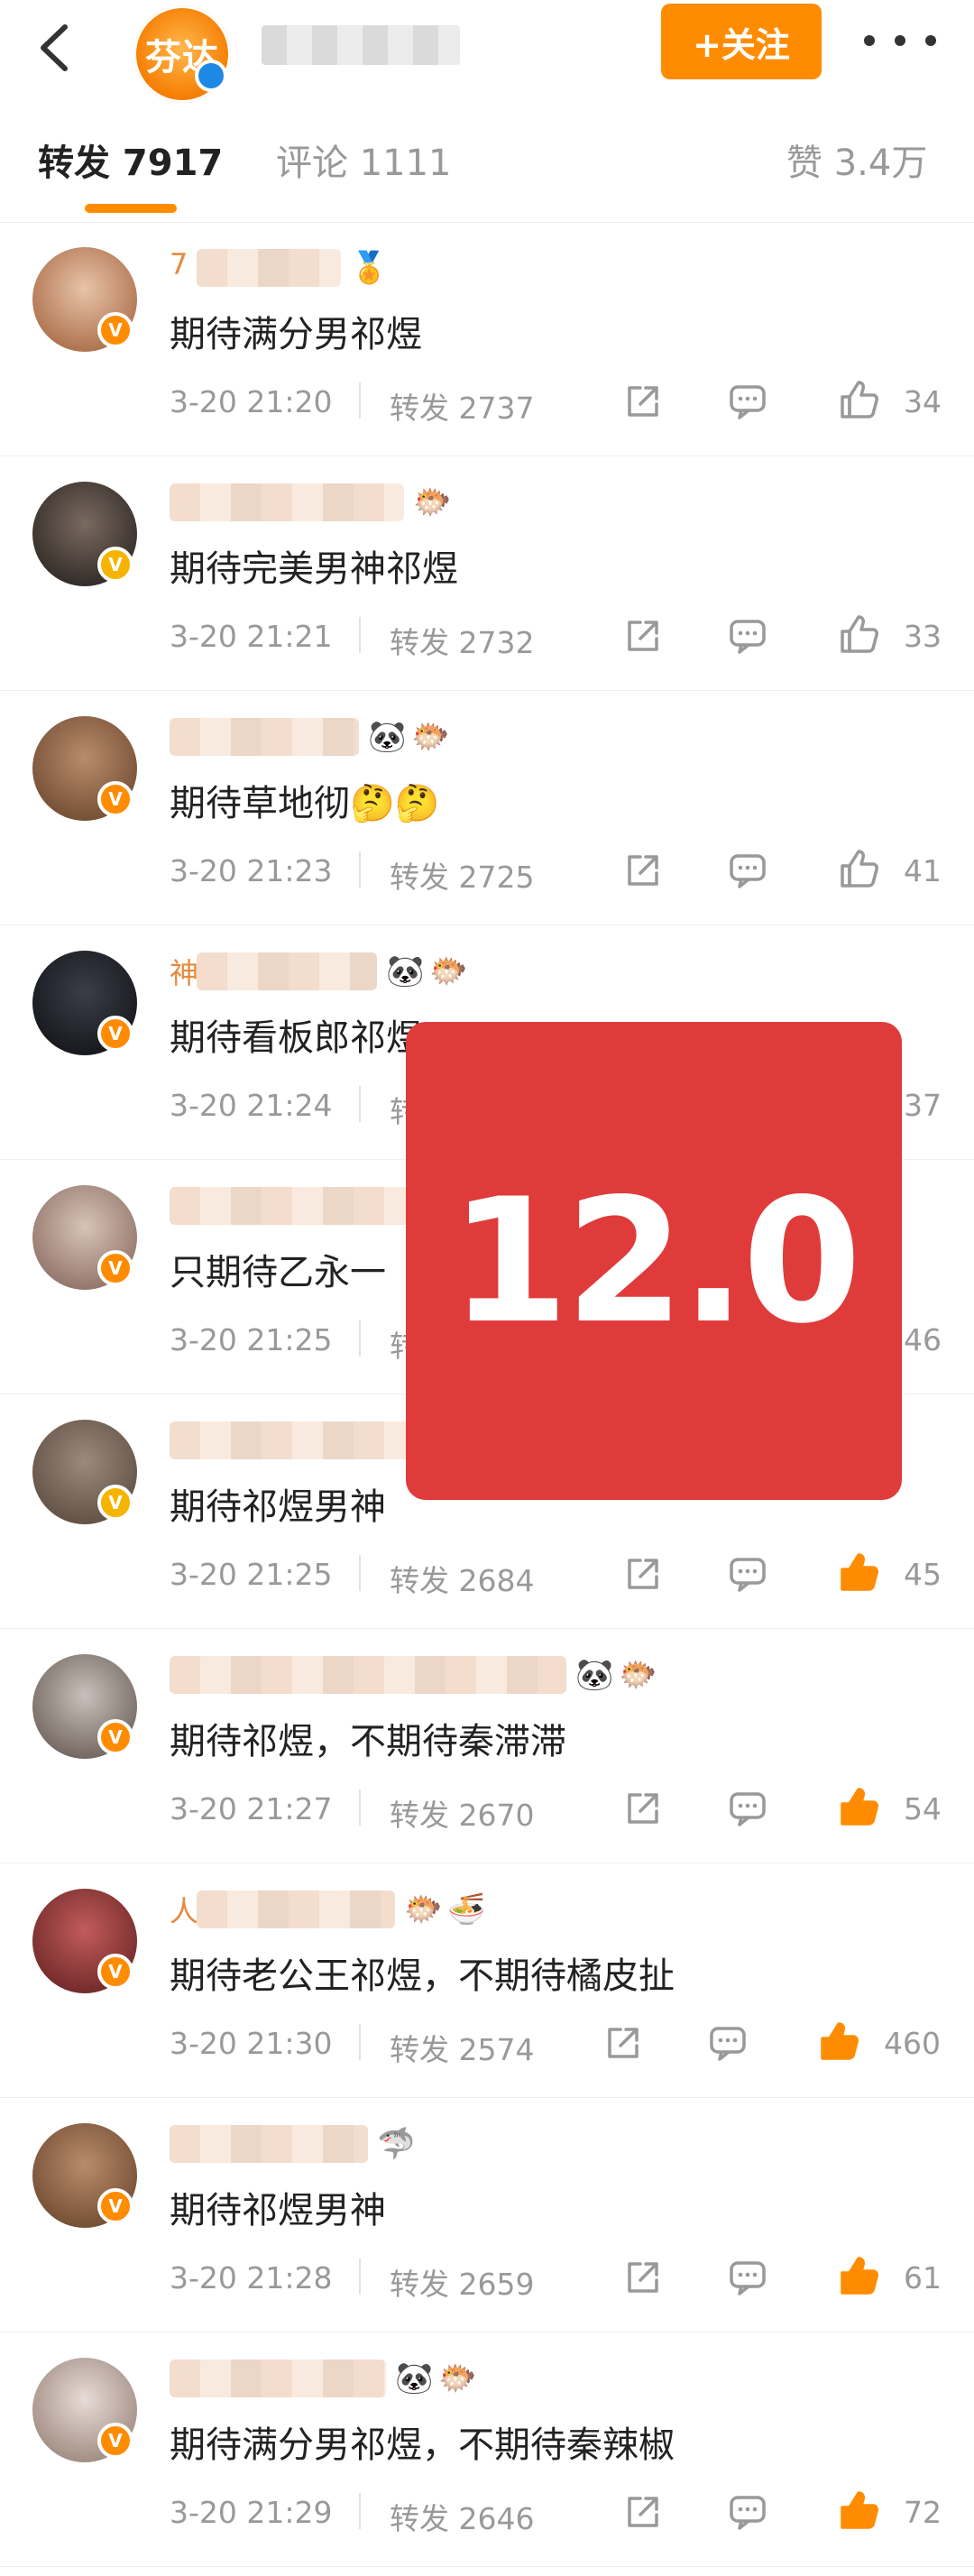 This screenshot has height=2576, width=974. What do you see at coordinates (278, 1507) in the screenshot?
I see `repost-text: 期待祁煜男神` at bounding box center [278, 1507].